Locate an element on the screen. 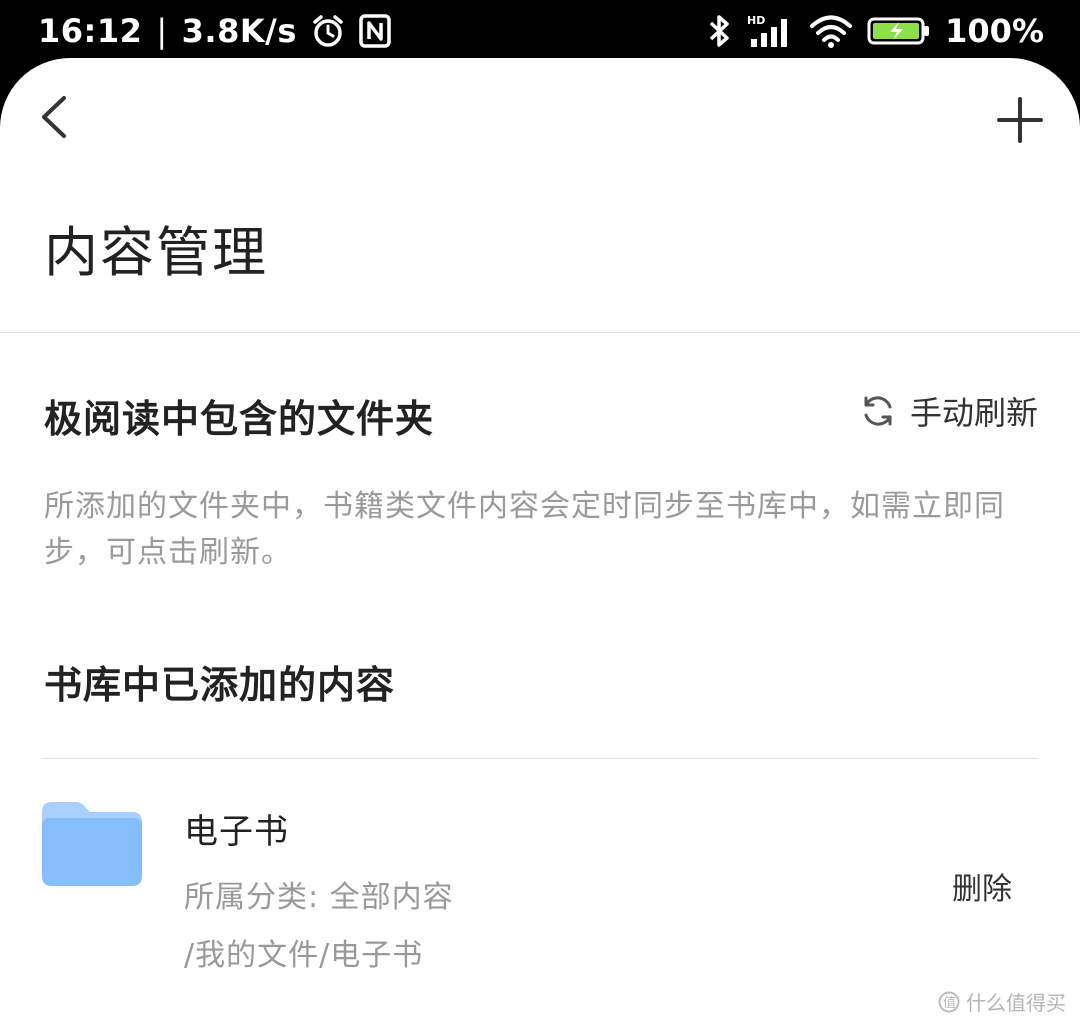 The height and width of the screenshot is (1024, 1080). top-nav is located at coordinates (540, 118).